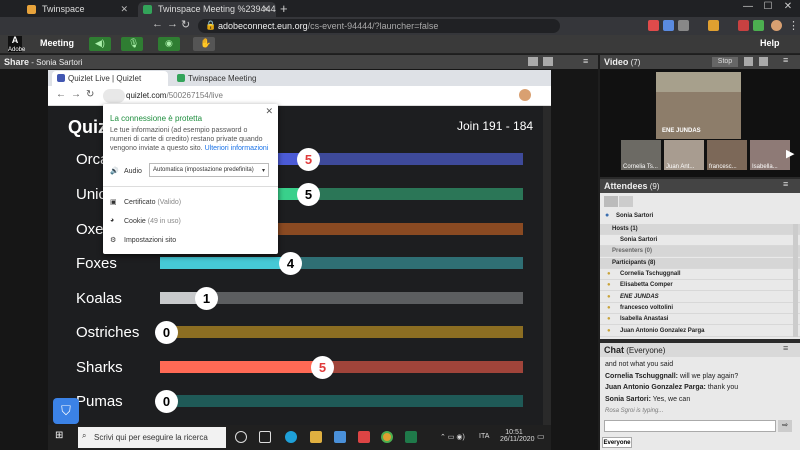 The height and width of the screenshot is (450, 800). I want to click on speaker-icon: ◀), so click(100, 44).